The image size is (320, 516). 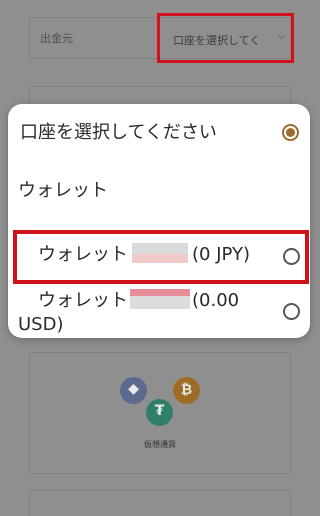 I want to click on option-select-account: 口座を選択してください, so click(x=159, y=133).